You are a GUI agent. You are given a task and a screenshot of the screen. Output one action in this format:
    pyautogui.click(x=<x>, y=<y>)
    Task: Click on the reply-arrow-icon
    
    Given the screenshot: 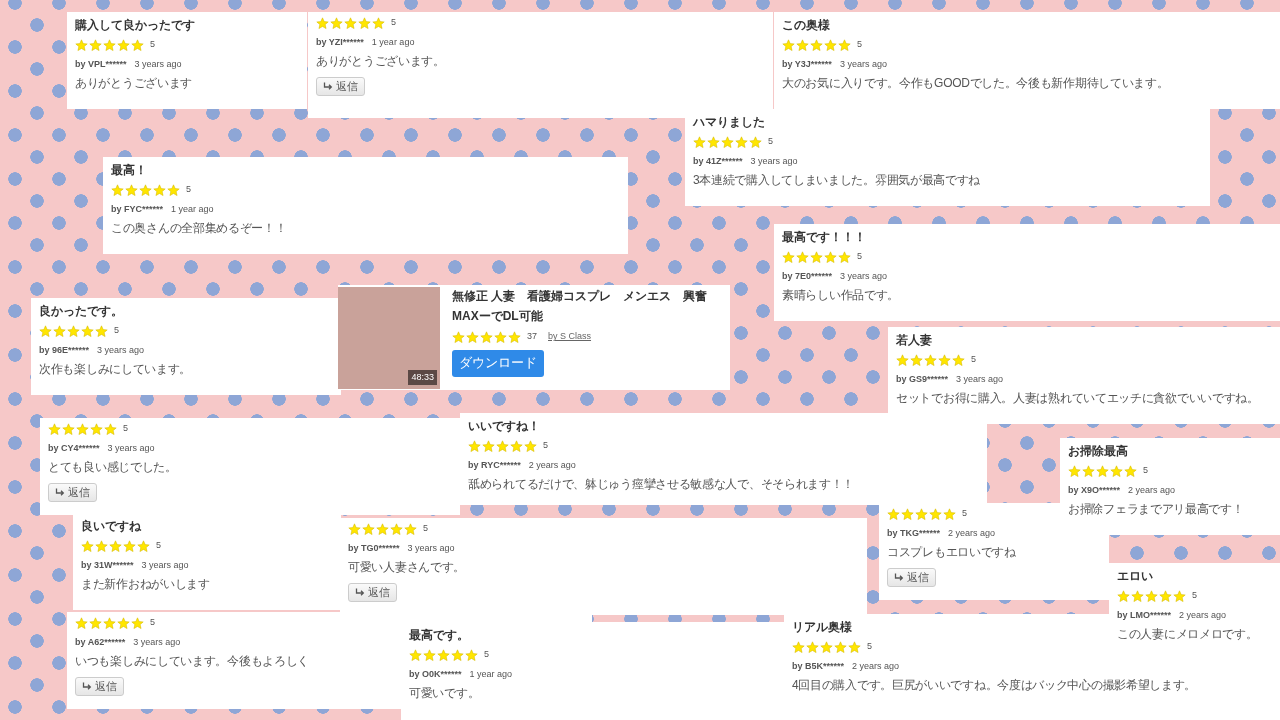 What is the action you would take?
    pyautogui.click(x=328, y=86)
    